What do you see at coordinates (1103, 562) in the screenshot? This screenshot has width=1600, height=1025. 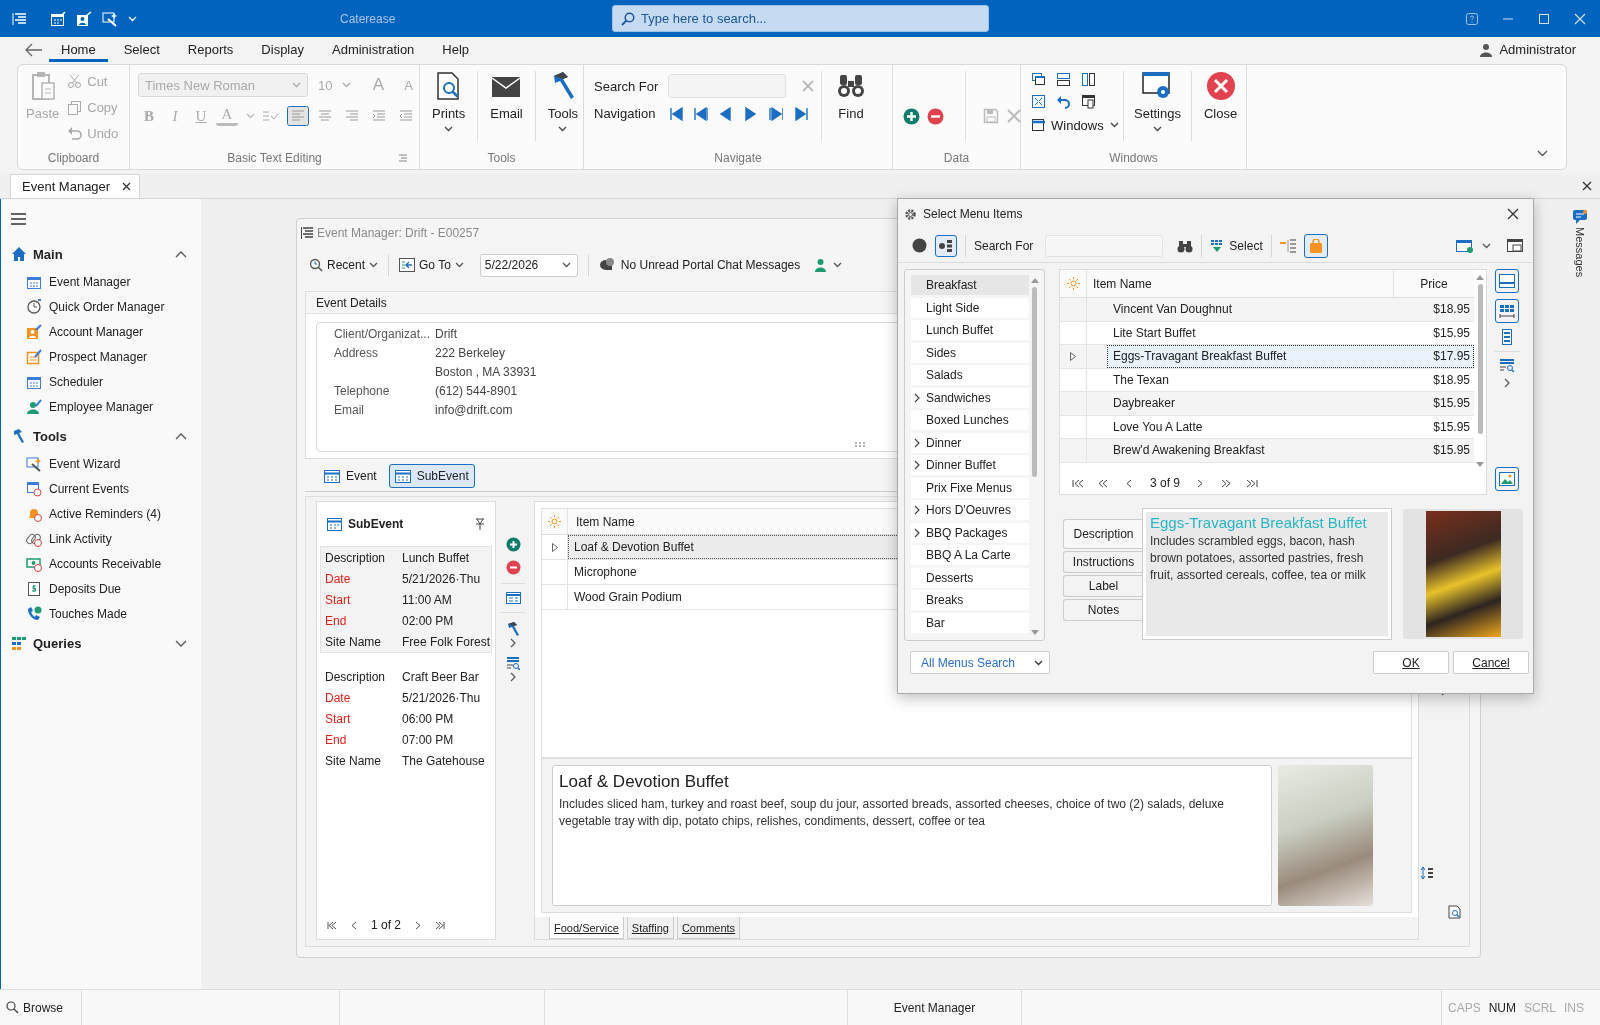 I see `detail-tab: Instructions` at bounding box center [1103, 562].